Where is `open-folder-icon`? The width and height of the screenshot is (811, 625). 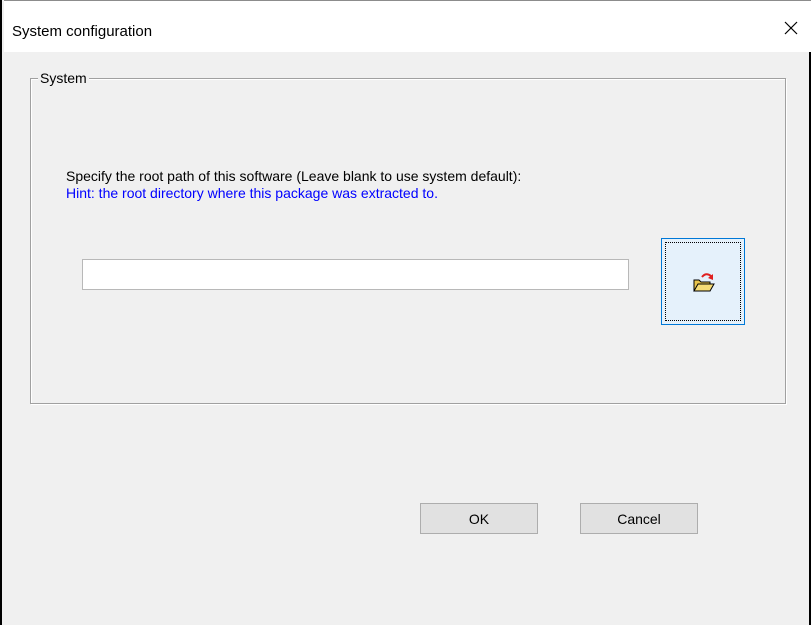
open-folder-icon is located at coordinates (704, 283).